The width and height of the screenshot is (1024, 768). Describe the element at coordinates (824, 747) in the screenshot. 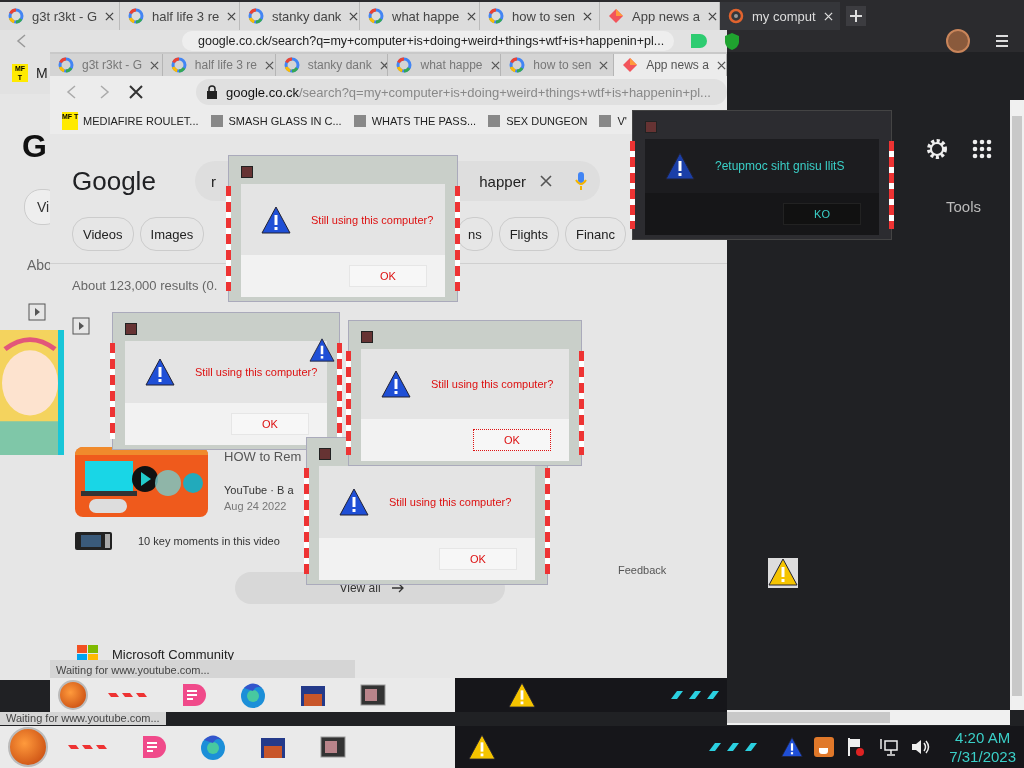

I see `coffee-cup-icon` at that location.